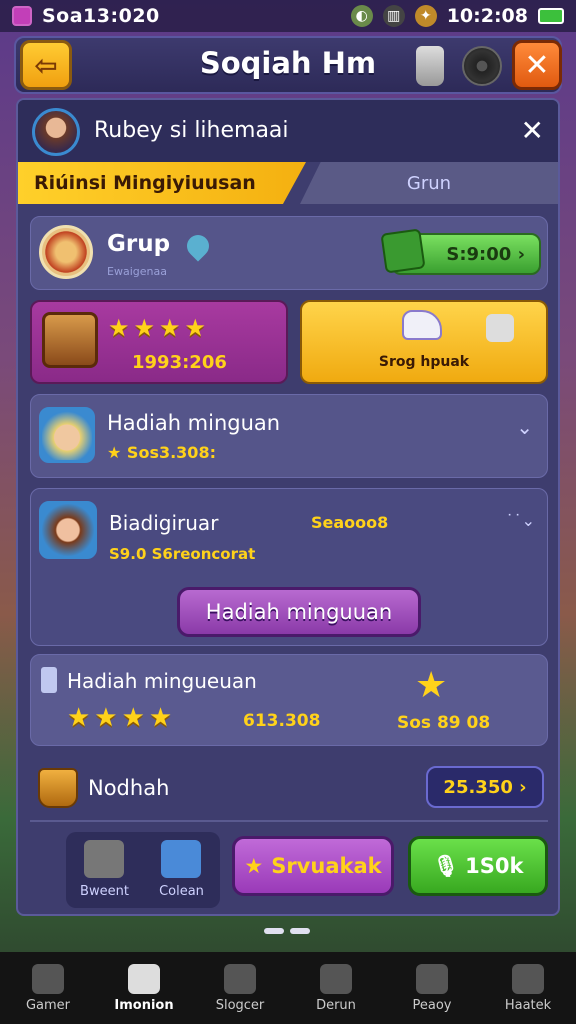  Describe the element at coordinates (430, 66) in the screenshot. I see `bottle-icon` at that location.